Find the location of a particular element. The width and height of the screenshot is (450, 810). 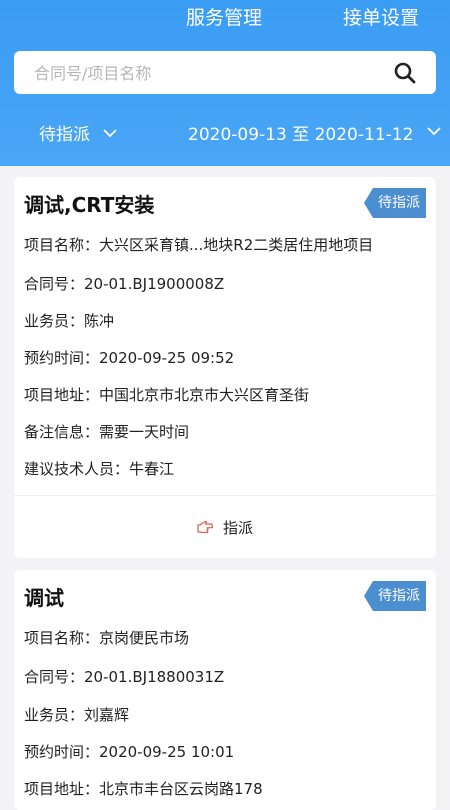

assign-button: 指派 is located at coordinates (225, 528).